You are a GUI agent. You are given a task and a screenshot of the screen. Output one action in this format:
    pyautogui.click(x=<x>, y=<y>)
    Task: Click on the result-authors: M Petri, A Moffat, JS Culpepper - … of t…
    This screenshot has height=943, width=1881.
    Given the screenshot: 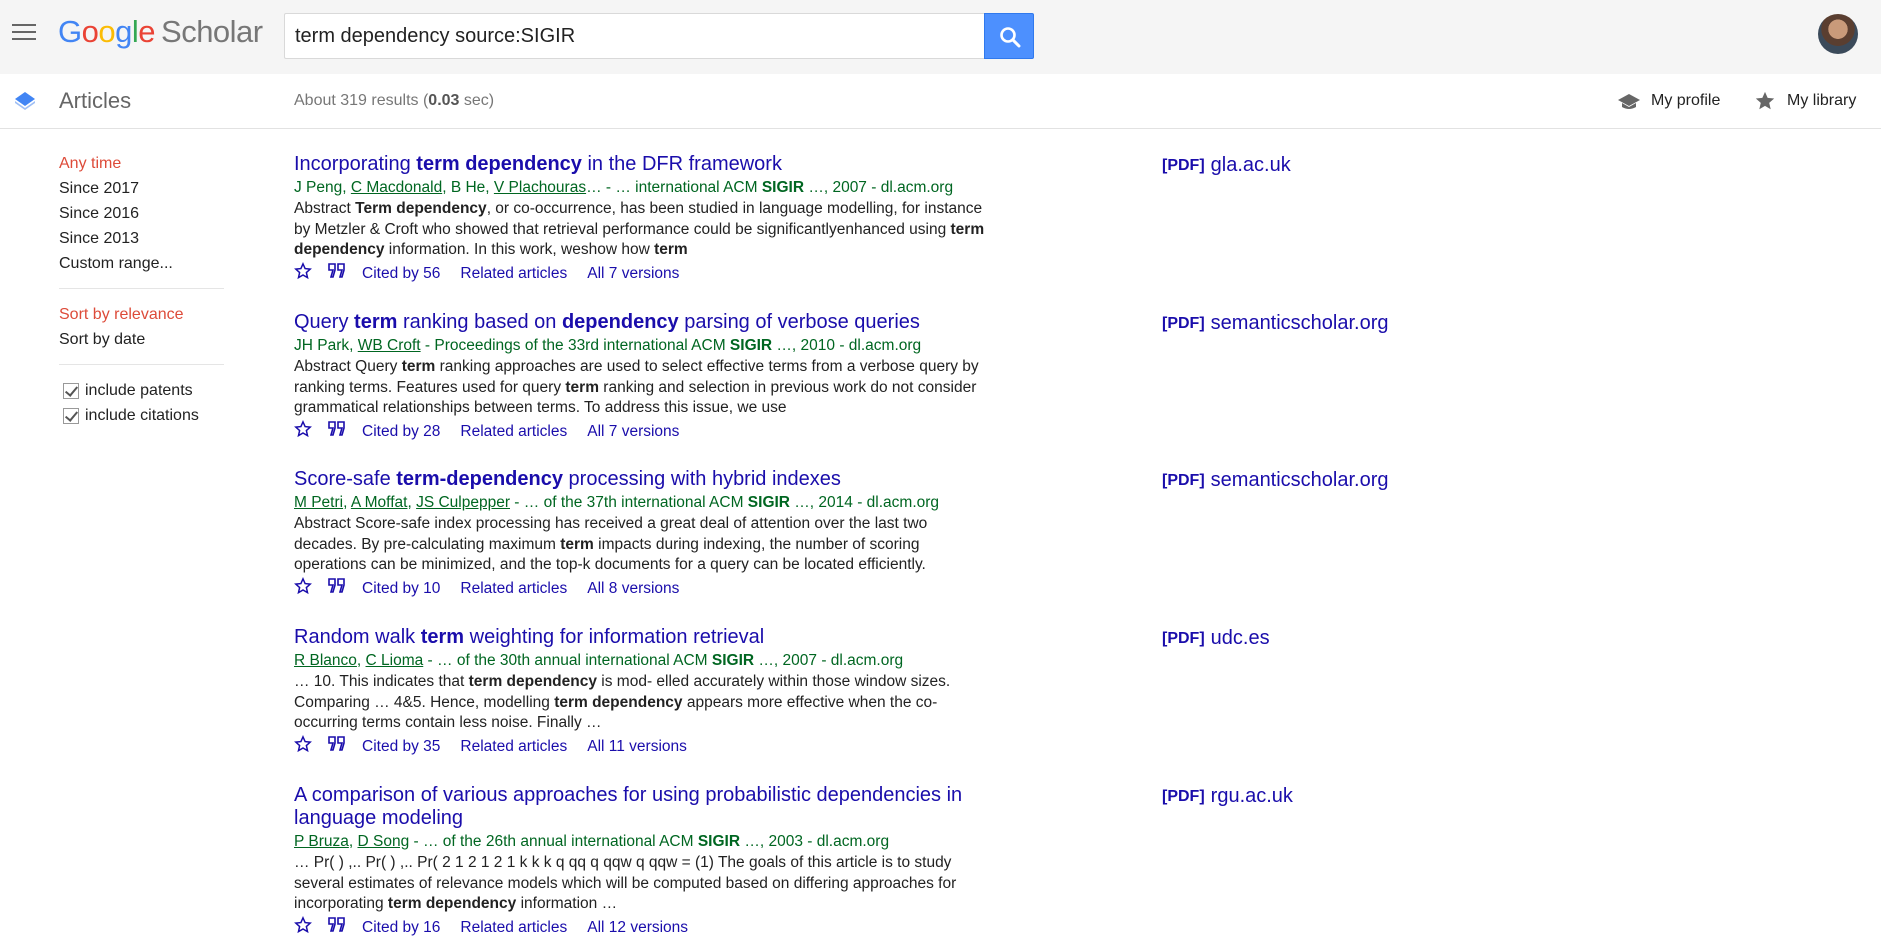 What is the action you would take?
    pyautogui.click(x=617, y=502)
    